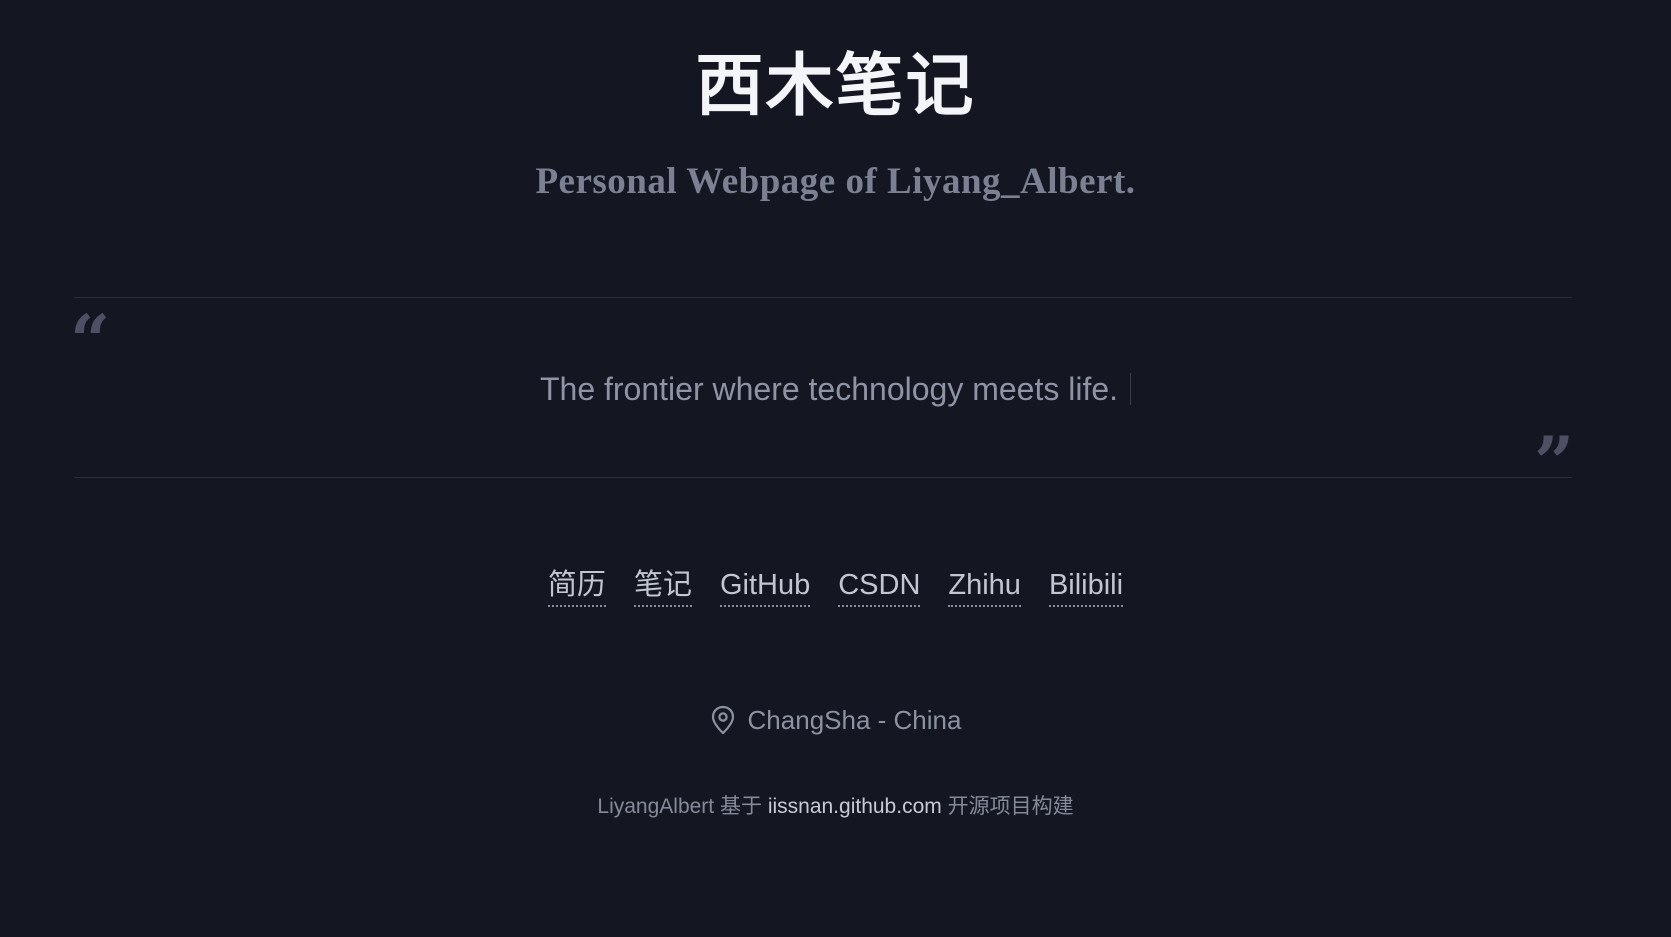  I want to click on nav-link-notes: 笔记, so click(662, 586).